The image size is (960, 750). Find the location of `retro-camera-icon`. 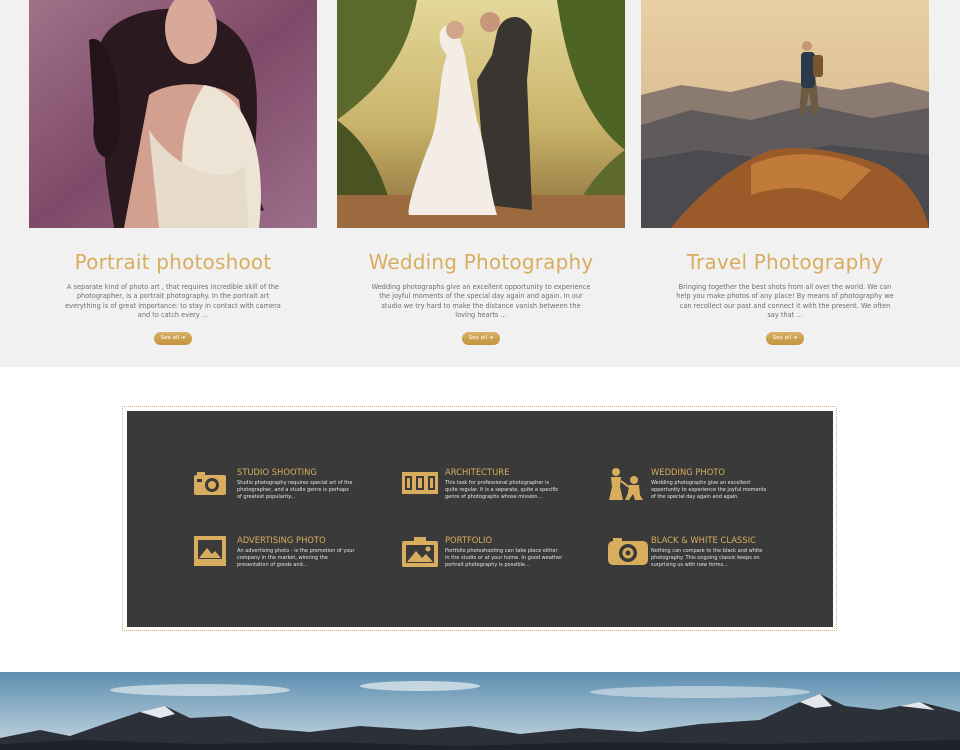

retro-camera-icon is located at coordinates (627, 552).